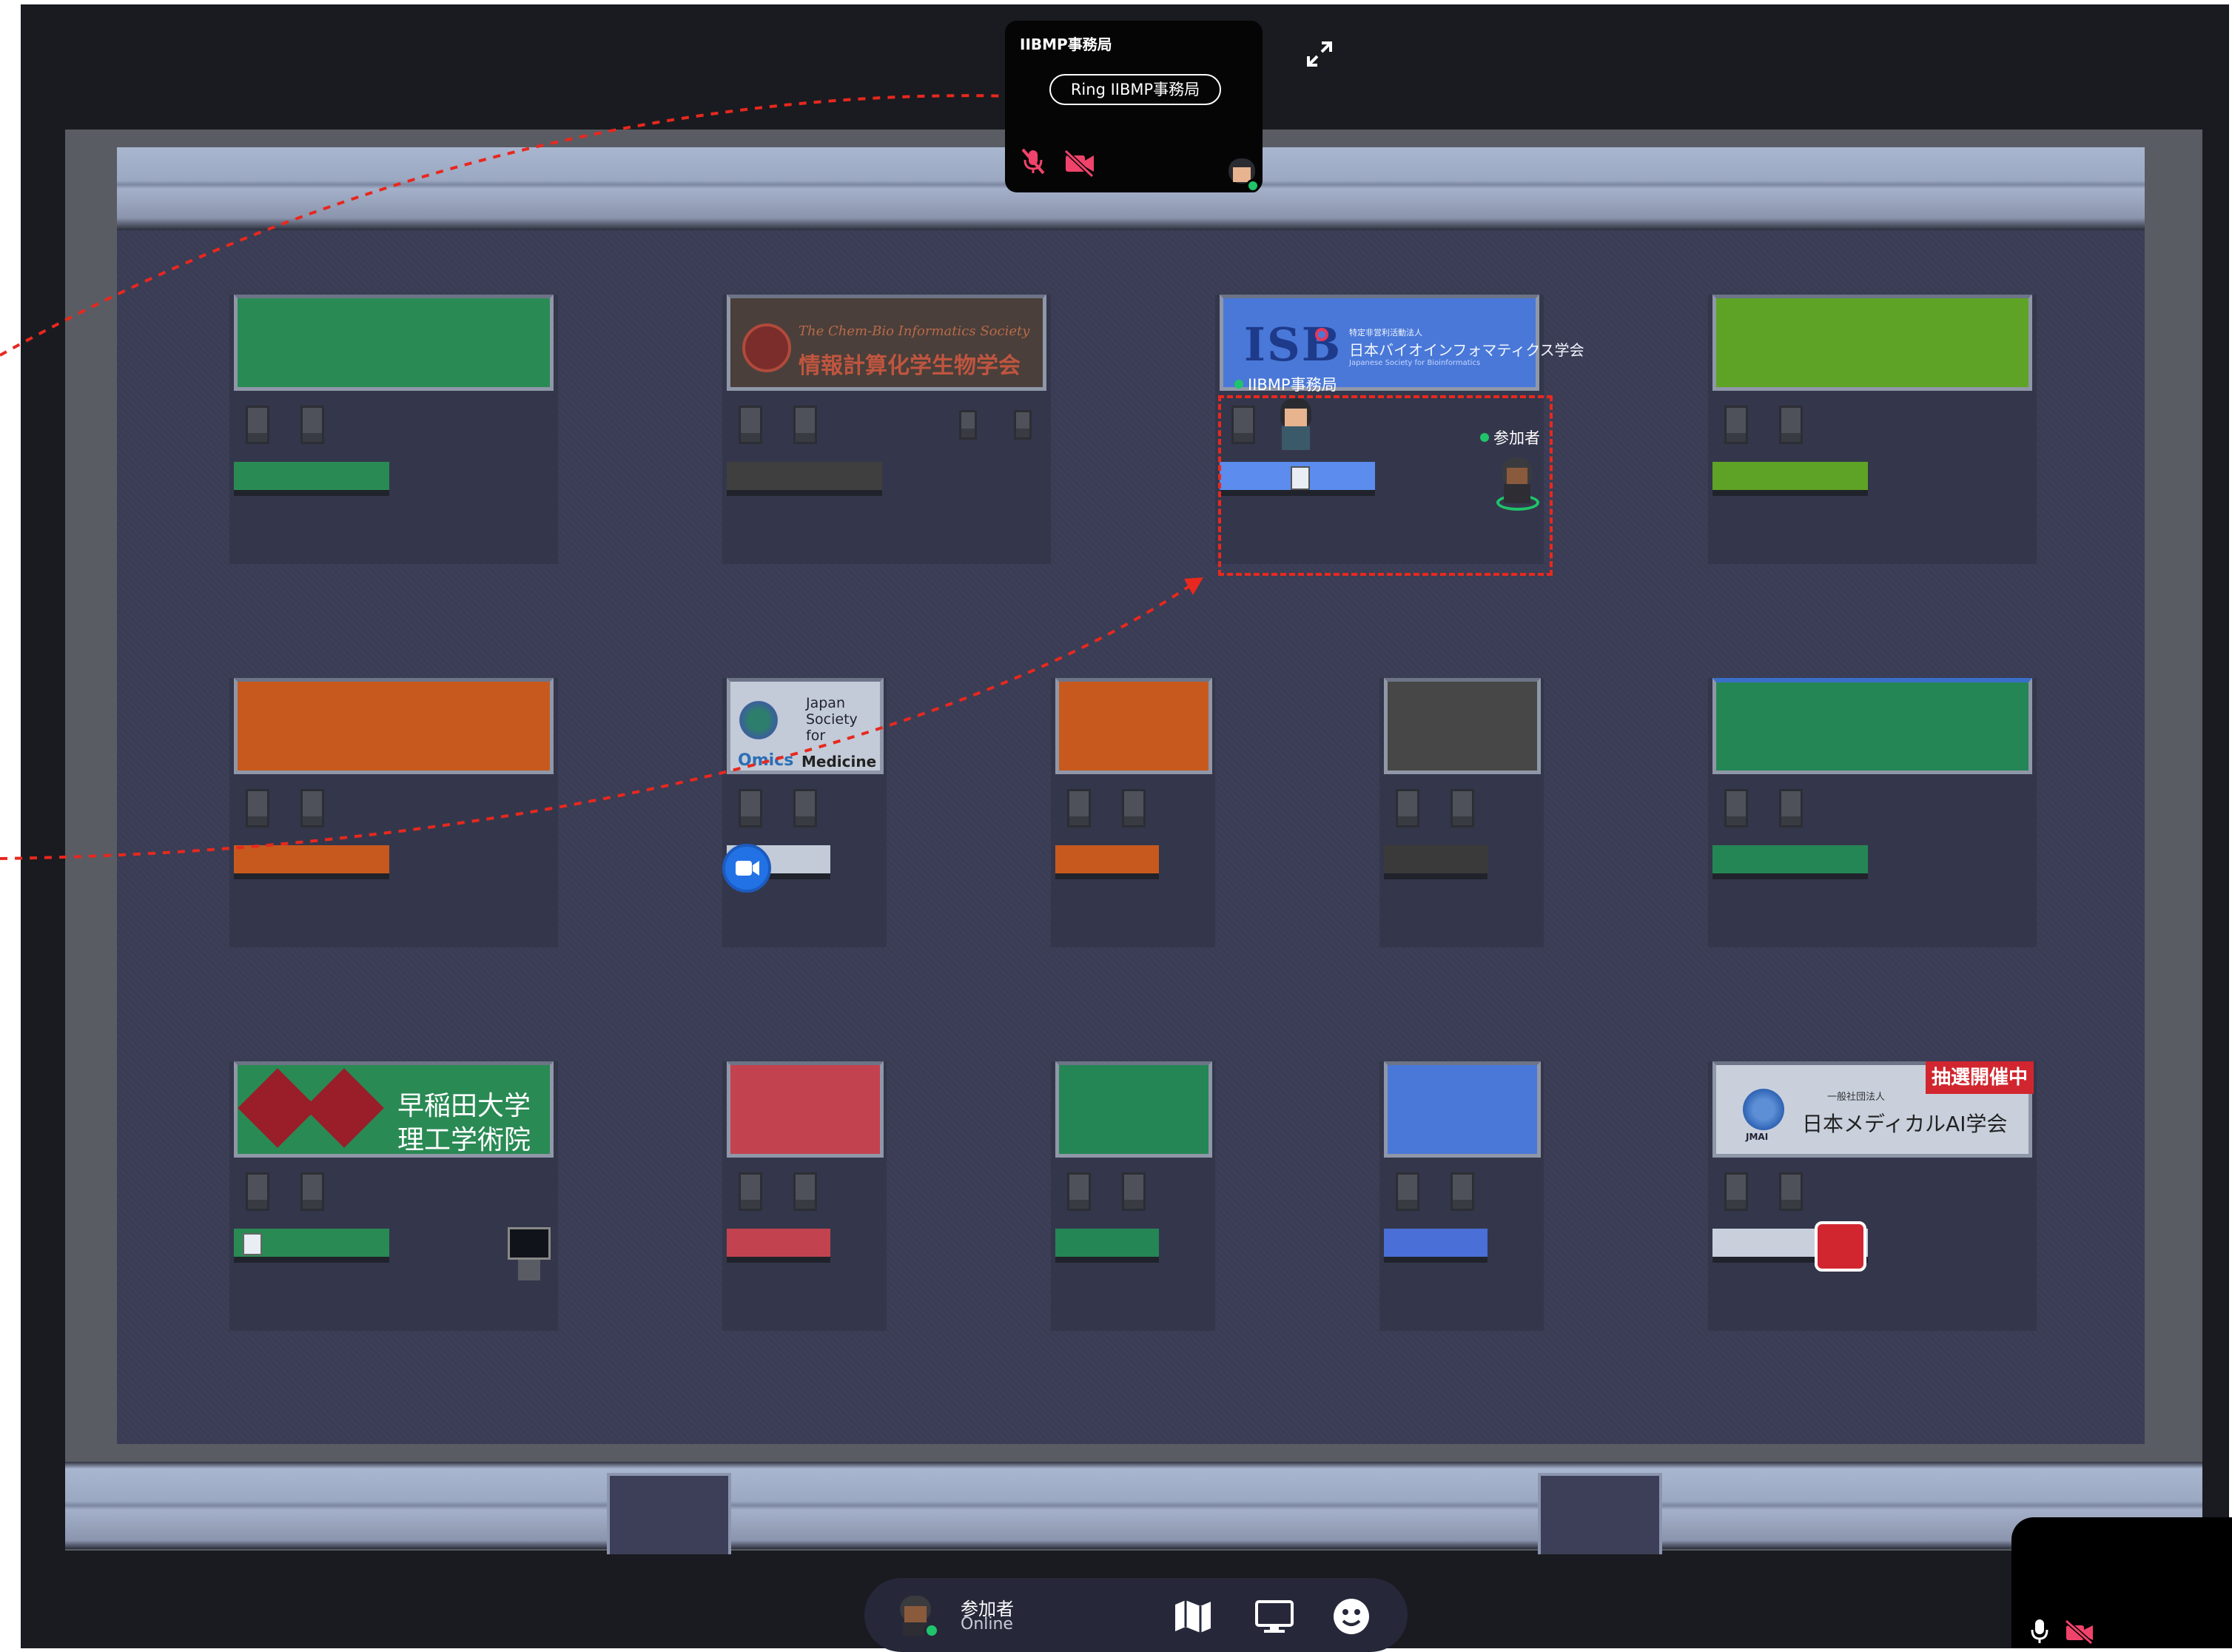  I want to click on video-tile-title: IIBMP事務局, so click(1066, 44).